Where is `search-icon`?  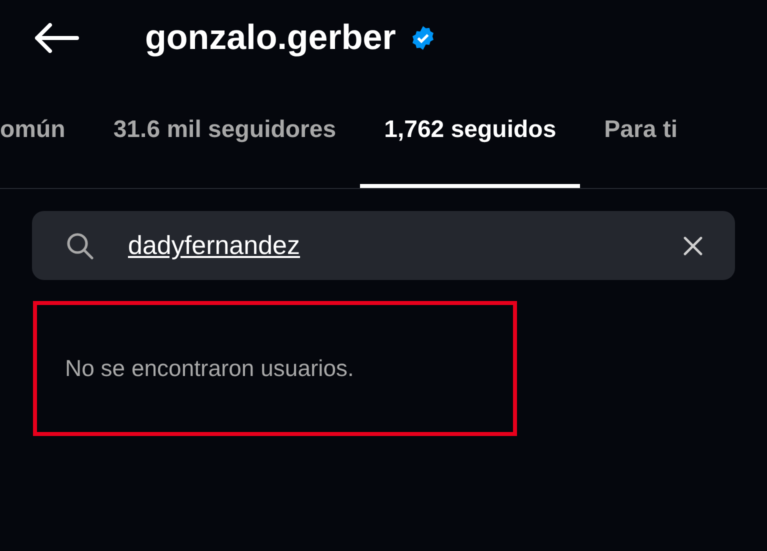
search-icon is located at coordinates (80, 245).